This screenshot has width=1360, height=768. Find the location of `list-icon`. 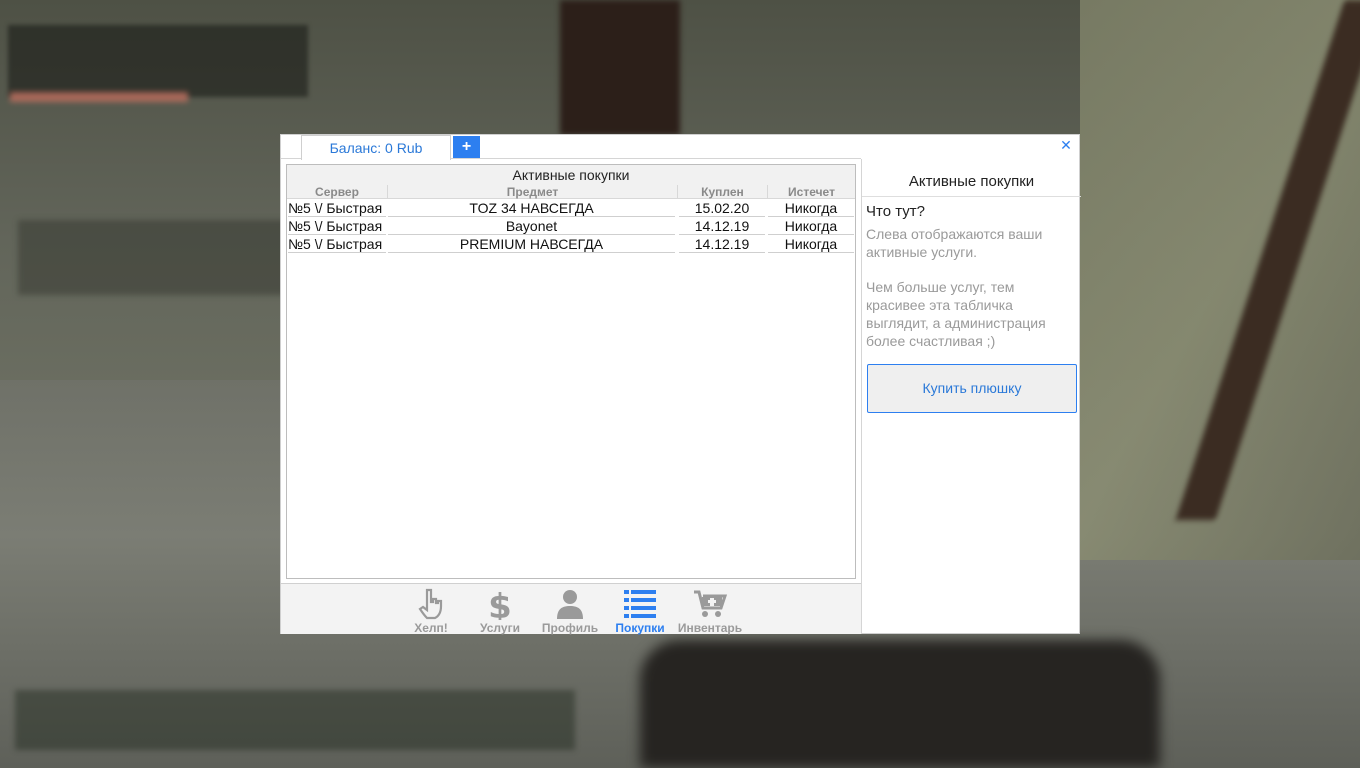

list-icon is located at coordinates (640, 604).